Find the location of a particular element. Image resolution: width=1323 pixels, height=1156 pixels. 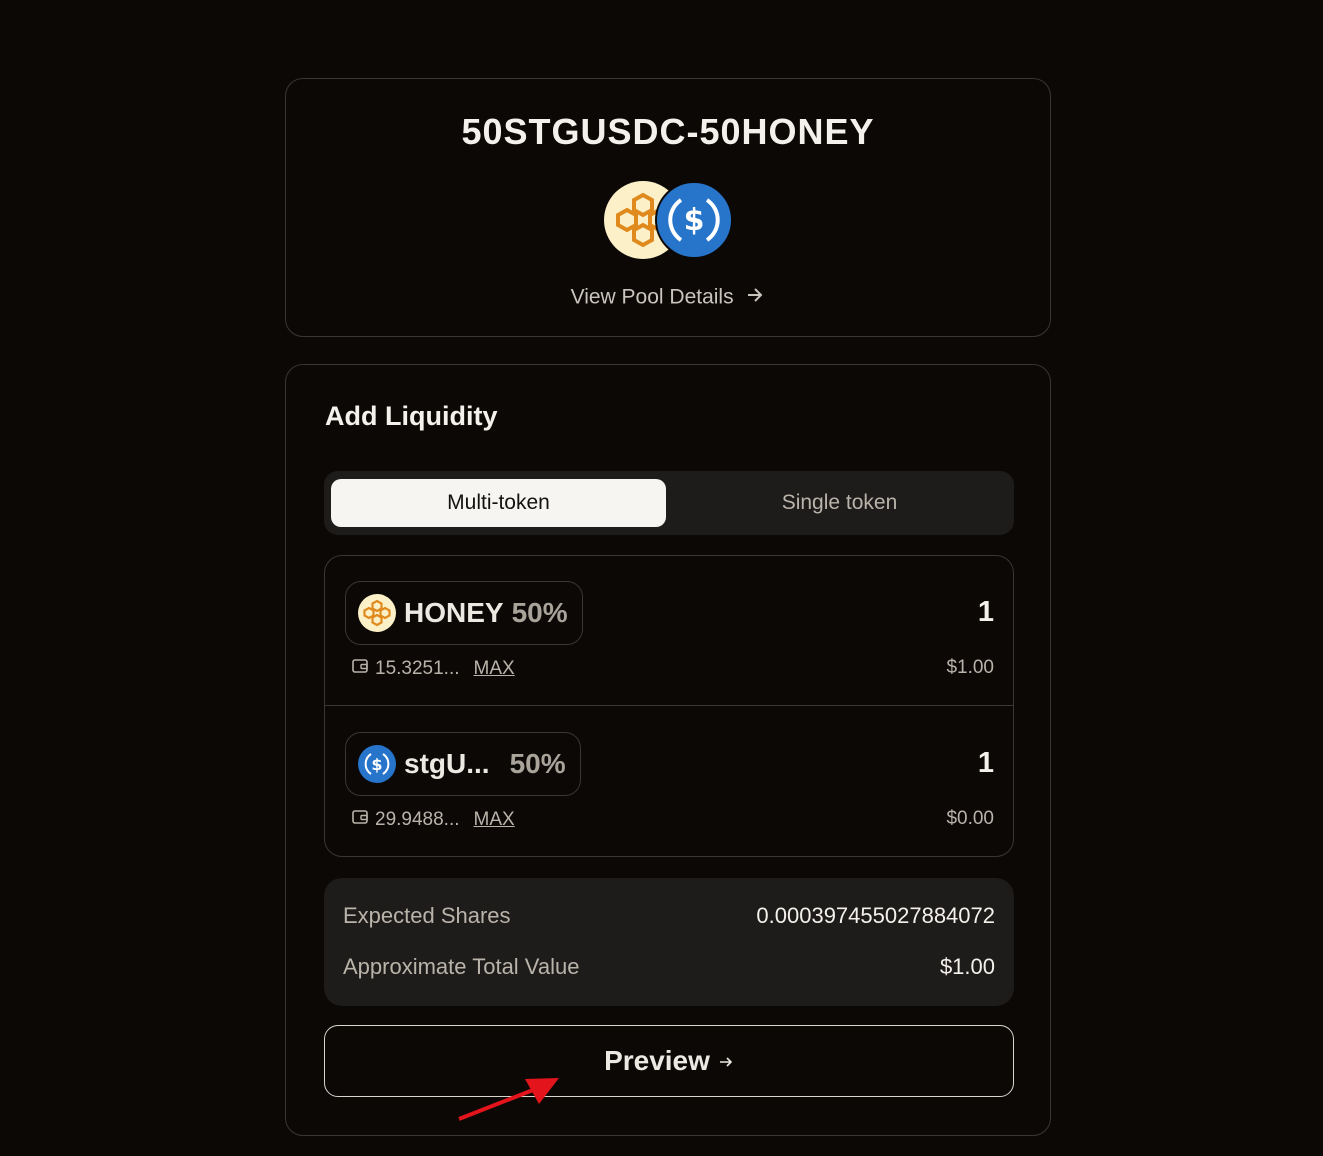

total-value-row: Approximate Total Value $1.00 is located at coordinates (669, 967).